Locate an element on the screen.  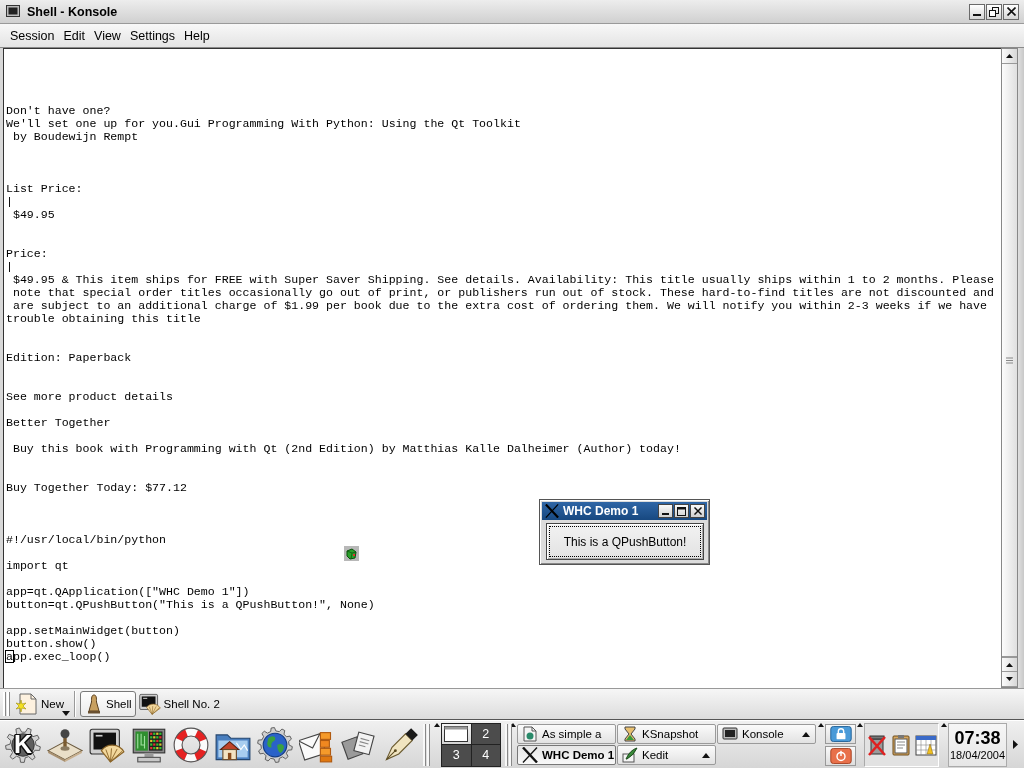
pen-icon is located at coordinates (401, 744).